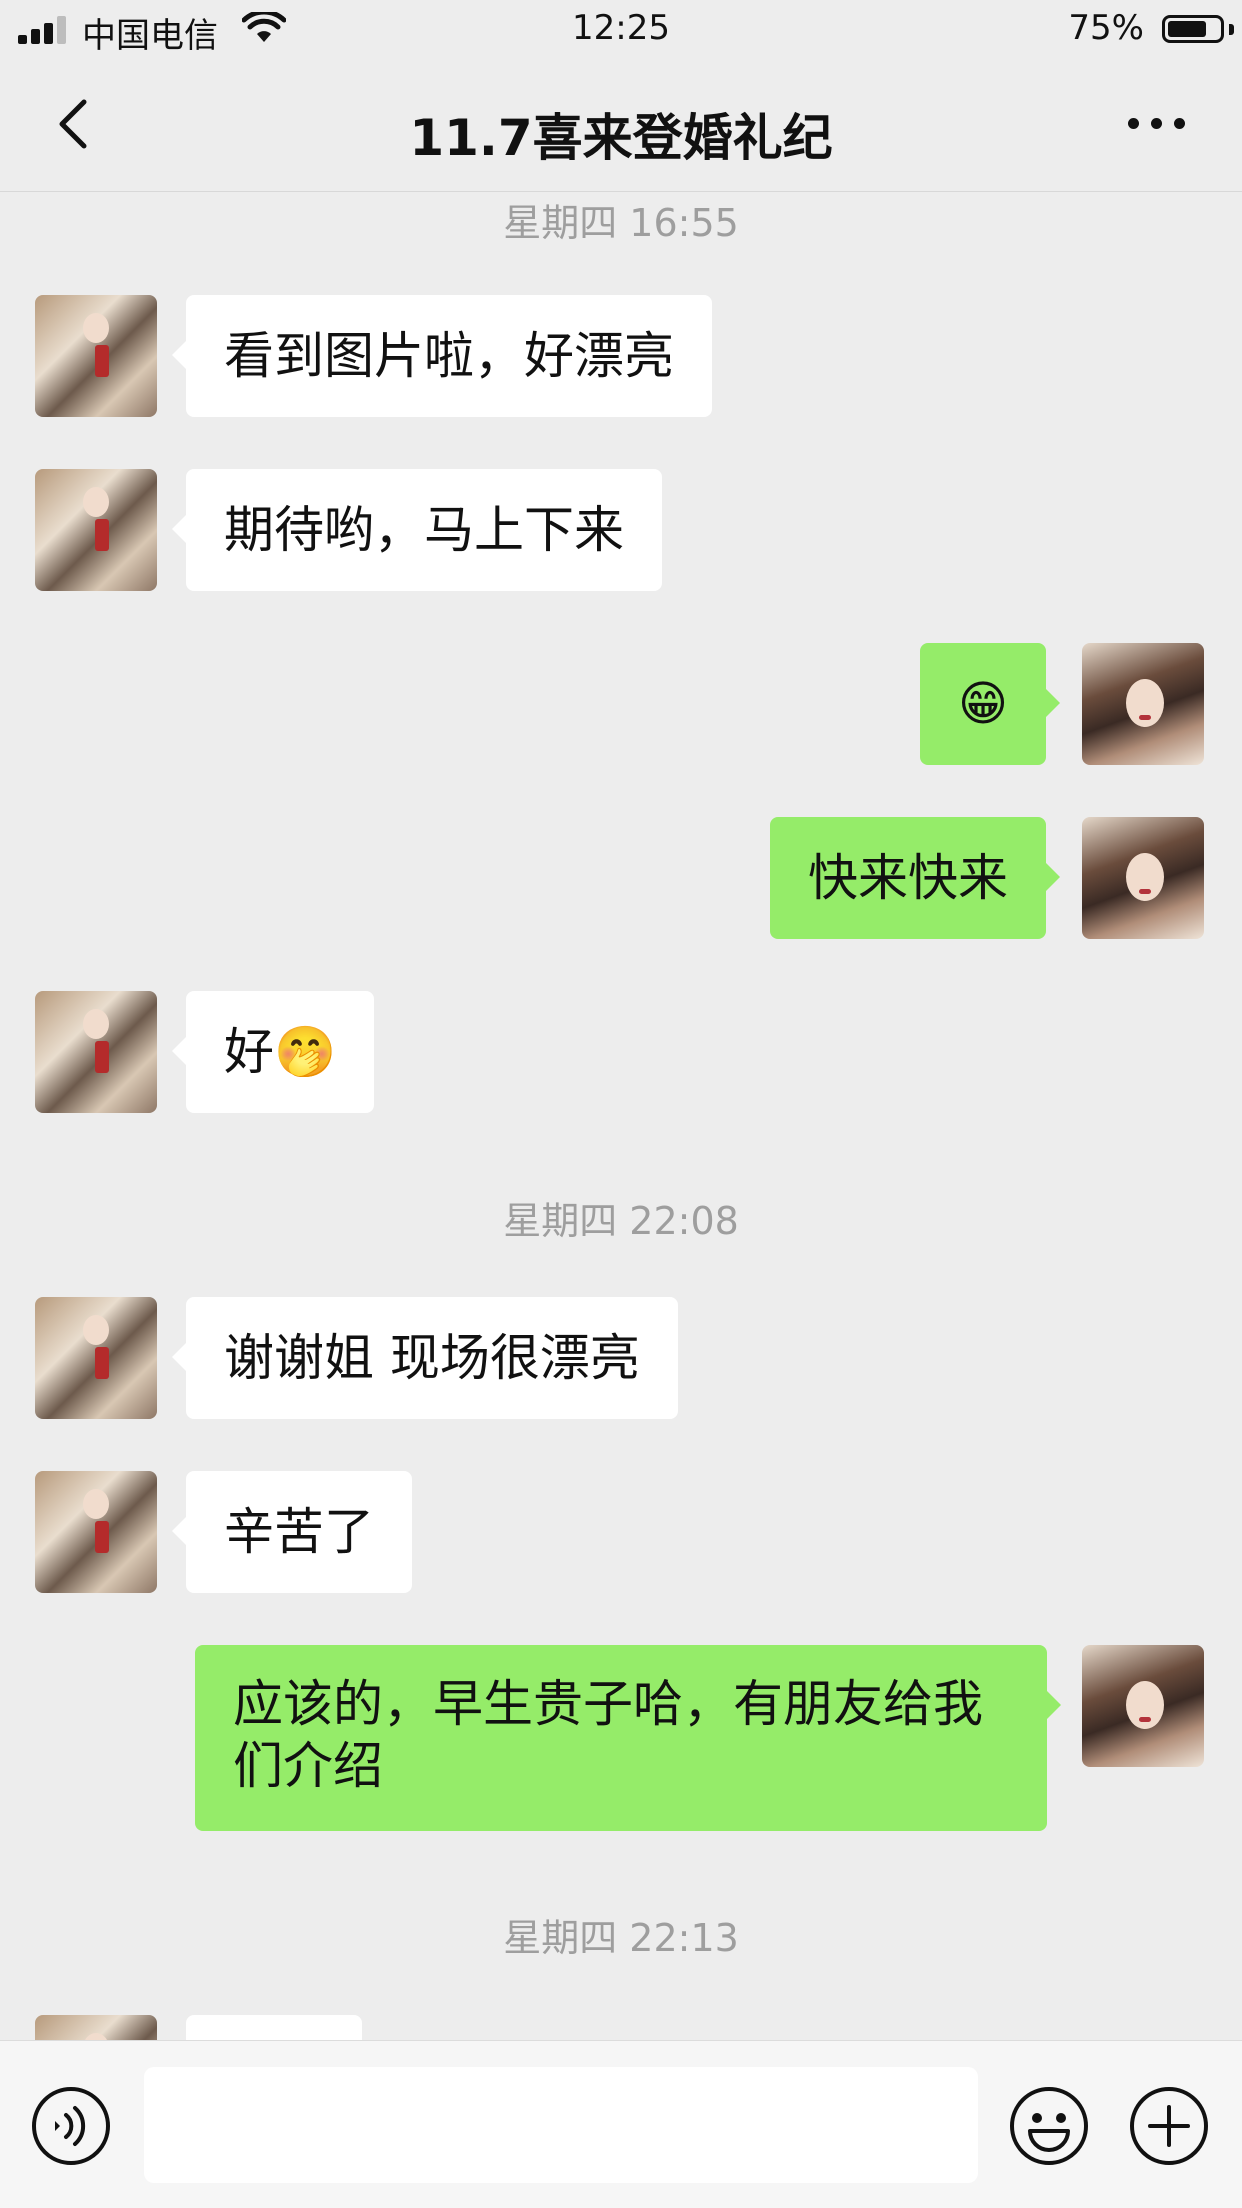 This screenshot has width=1242, height=2208. What do you see at coordinates (621, 223) in the screenshot?
I see `timestamp: 星期四 16:55` at bounding box center [621, 223].